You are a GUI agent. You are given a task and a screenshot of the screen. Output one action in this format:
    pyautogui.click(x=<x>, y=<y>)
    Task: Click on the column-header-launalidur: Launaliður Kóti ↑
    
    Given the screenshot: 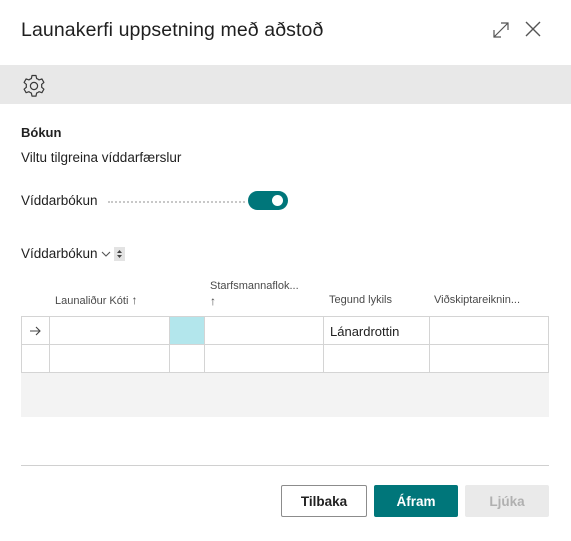 What is the action you would take?
    pyautogui.click(x=96, y=300)
    